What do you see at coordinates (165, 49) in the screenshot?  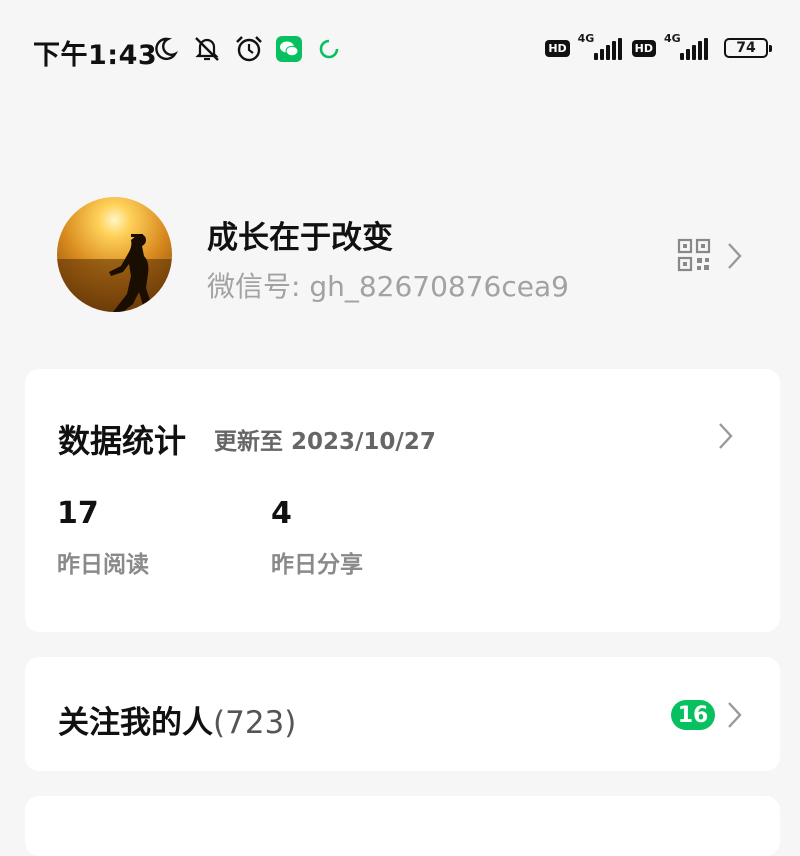 I see `moon-icon` at bounding box center [165, 49].